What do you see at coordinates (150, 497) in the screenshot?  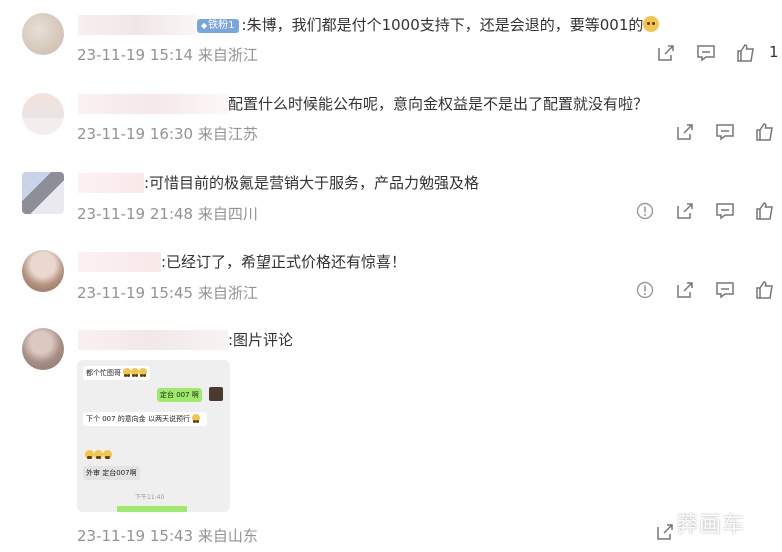 I see `chat-footer: 下午11:40` at bounding box center [150, 497].